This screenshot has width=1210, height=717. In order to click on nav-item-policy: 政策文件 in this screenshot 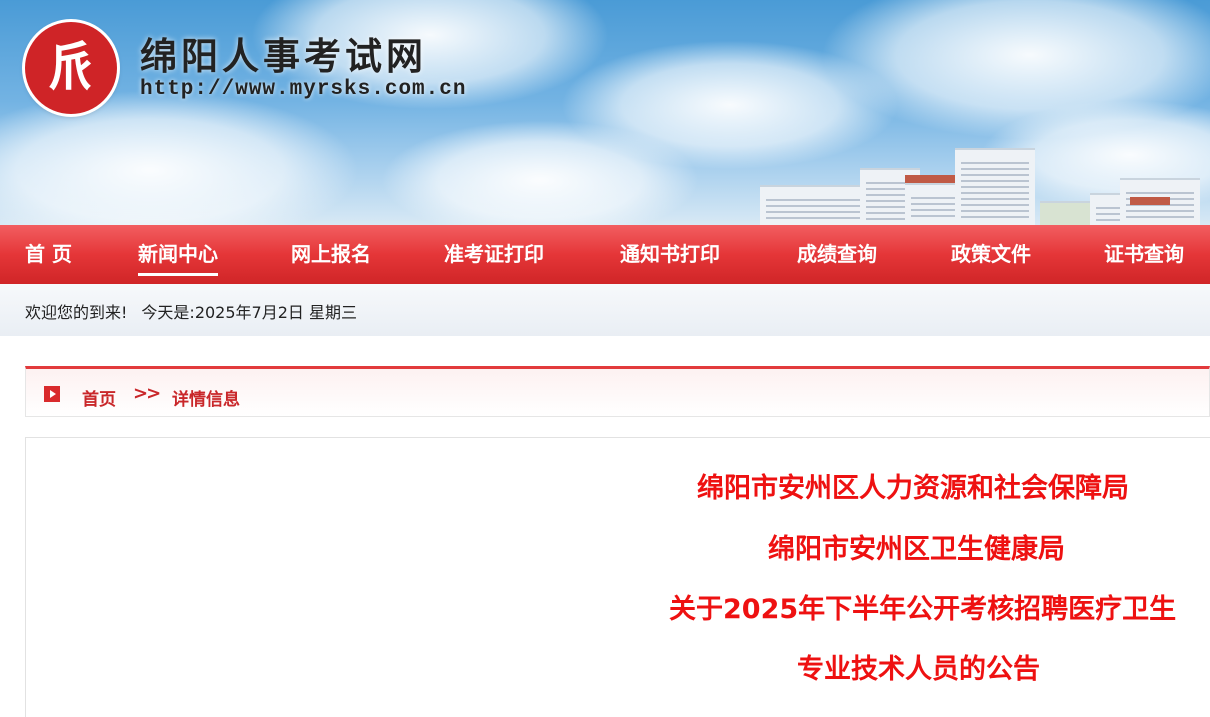, I will do `click(991, 254)`.